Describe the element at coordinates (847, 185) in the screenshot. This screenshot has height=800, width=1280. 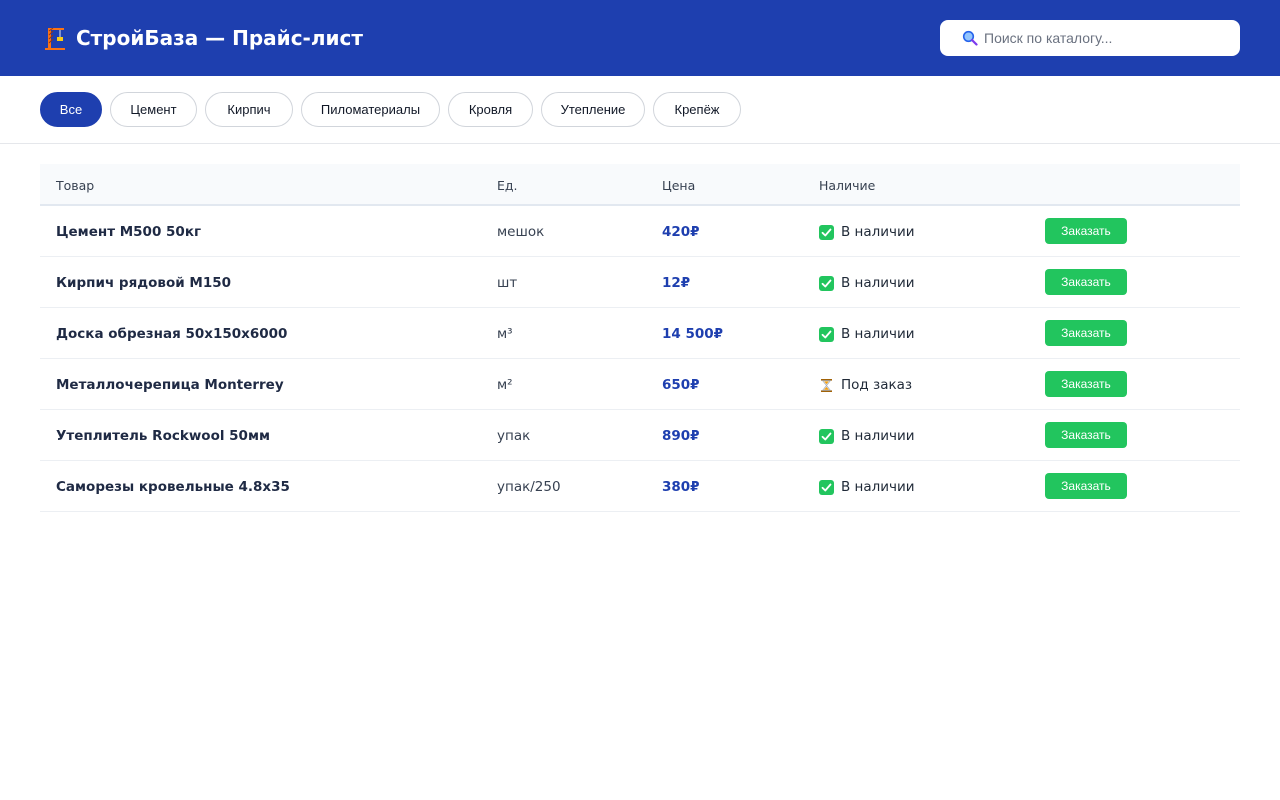
I see `column-header-stock: Наличие` at that location.